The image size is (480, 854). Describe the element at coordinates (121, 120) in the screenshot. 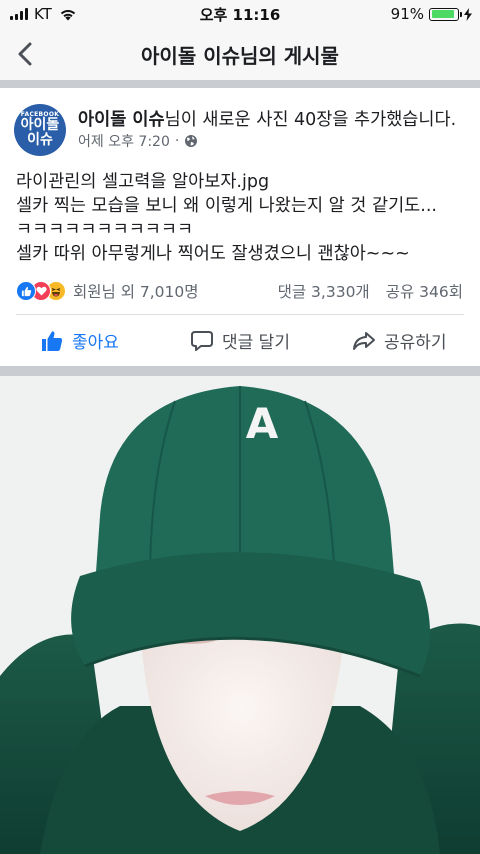

I see `page-name-link: 아이돌 이슈` at that location.